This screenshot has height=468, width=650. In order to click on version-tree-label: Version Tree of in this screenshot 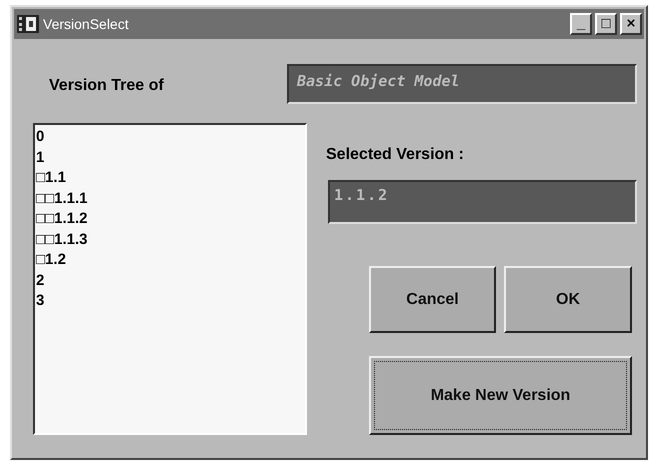, I will do `click(106, 86)`.